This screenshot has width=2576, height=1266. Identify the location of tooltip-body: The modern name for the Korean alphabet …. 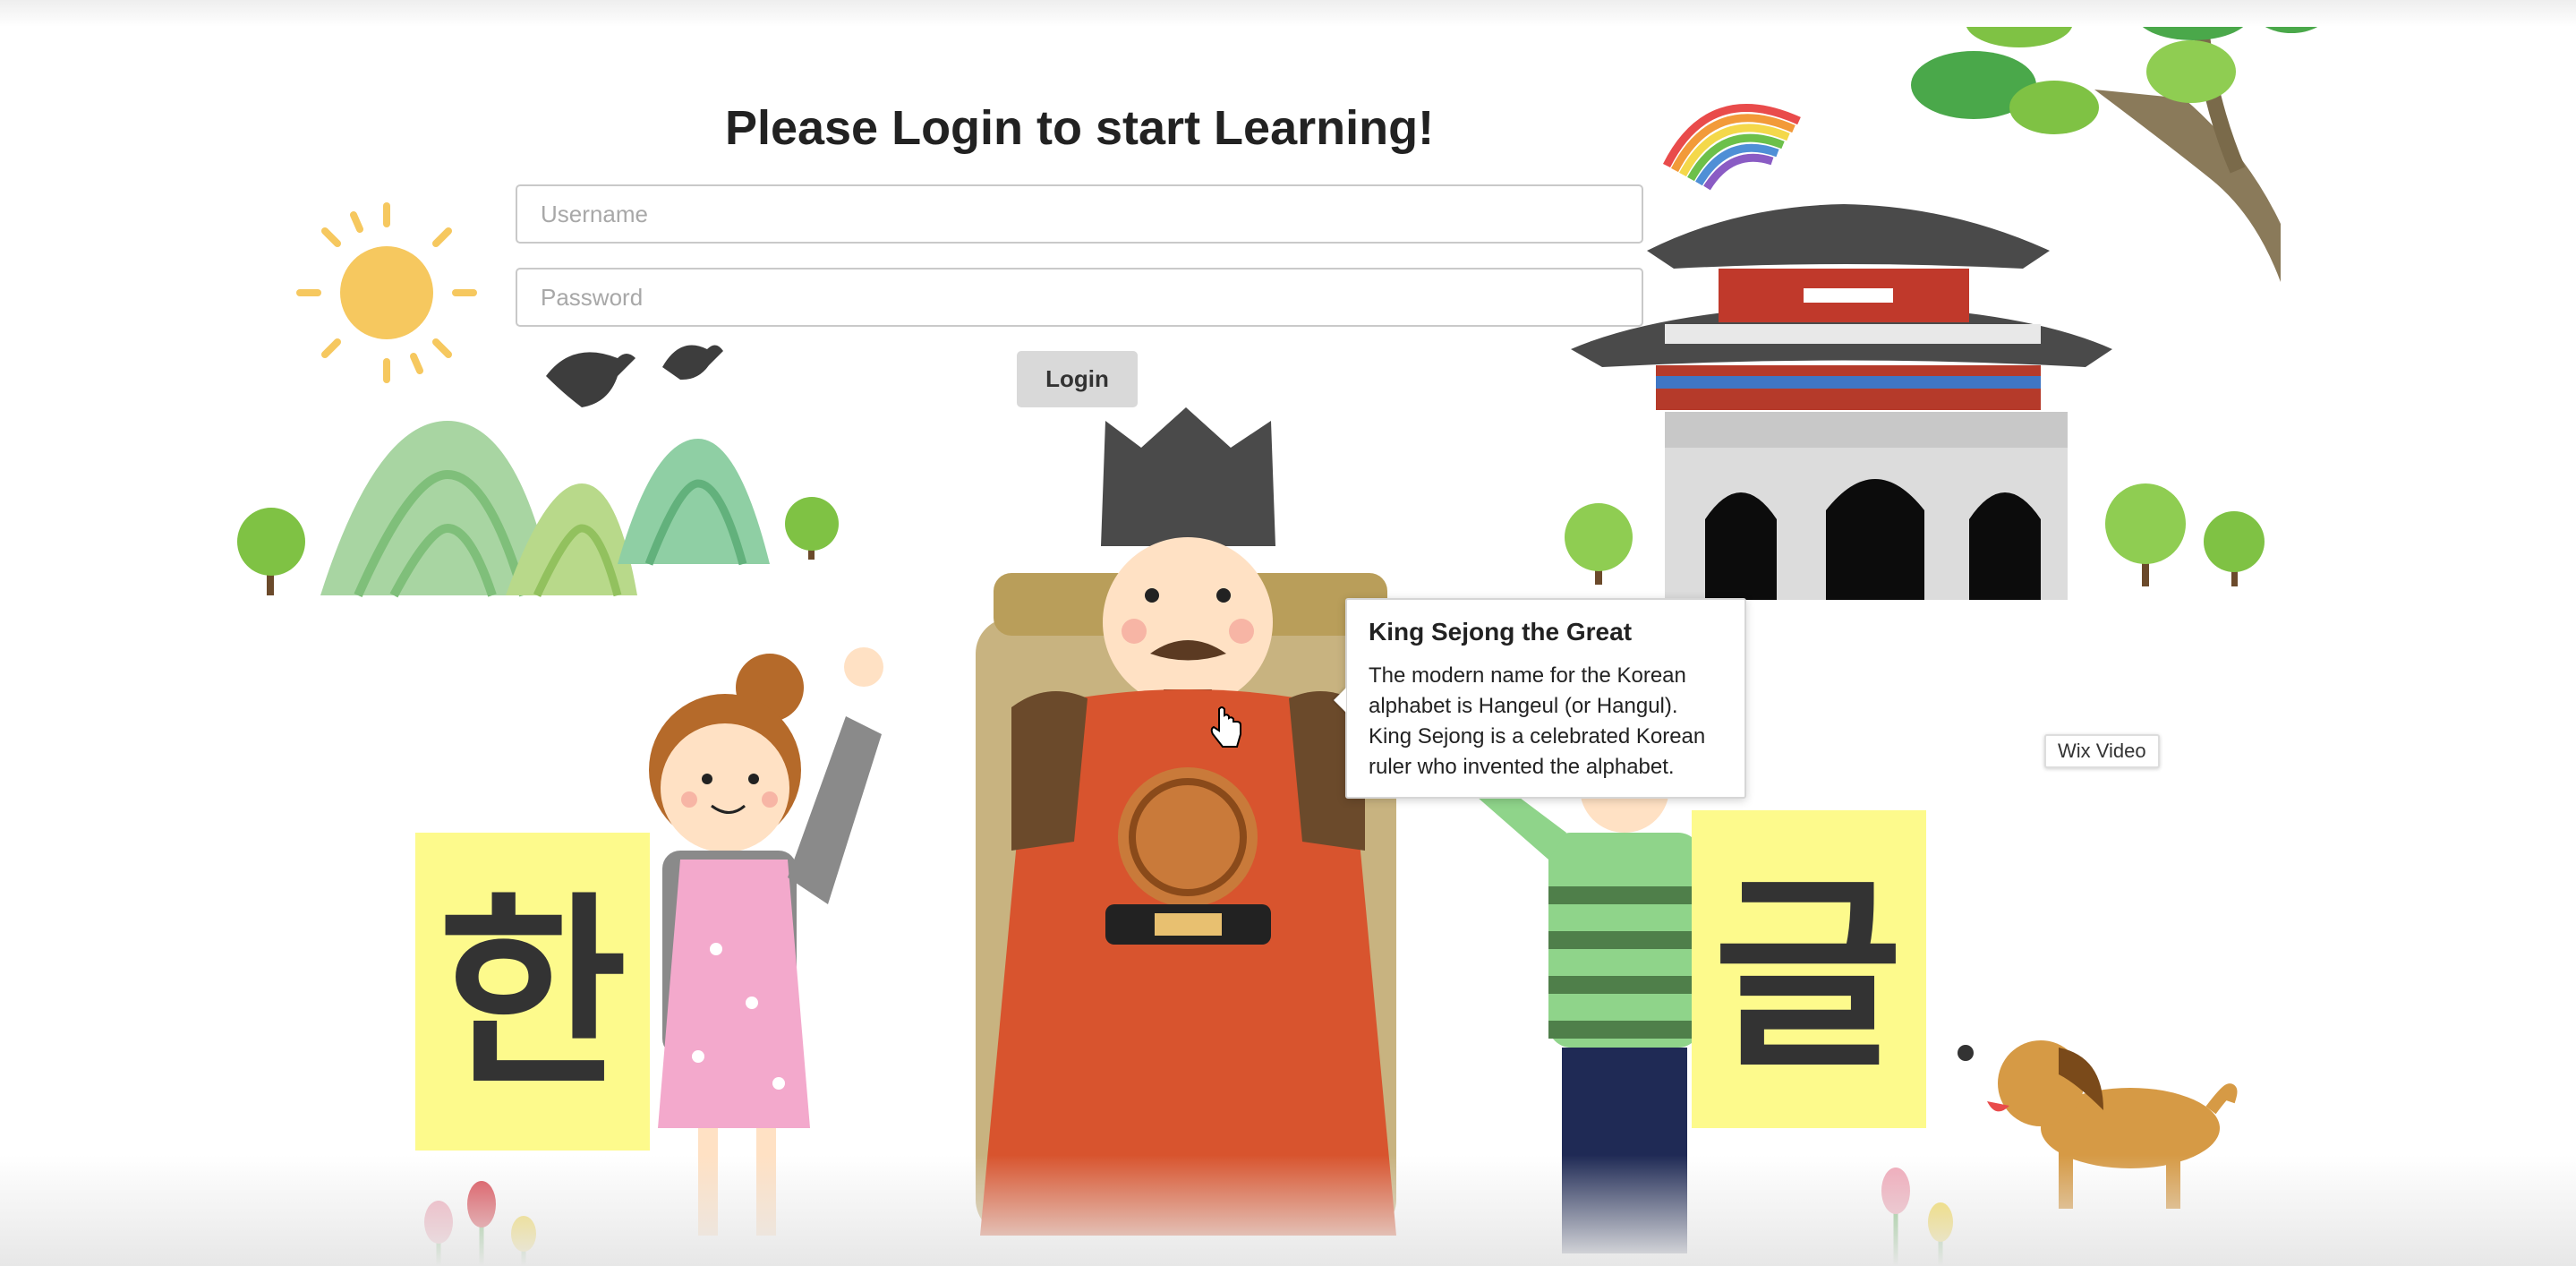
(1537, 721).